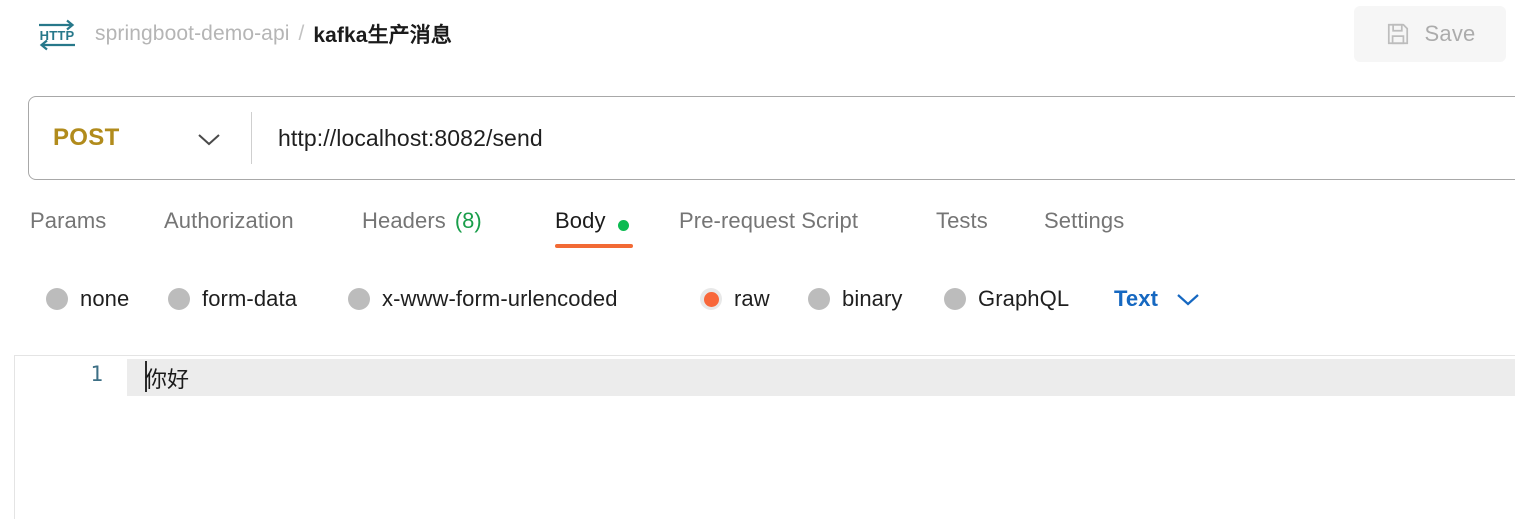  I want to click on save-button: Save, so click(1430, 34).